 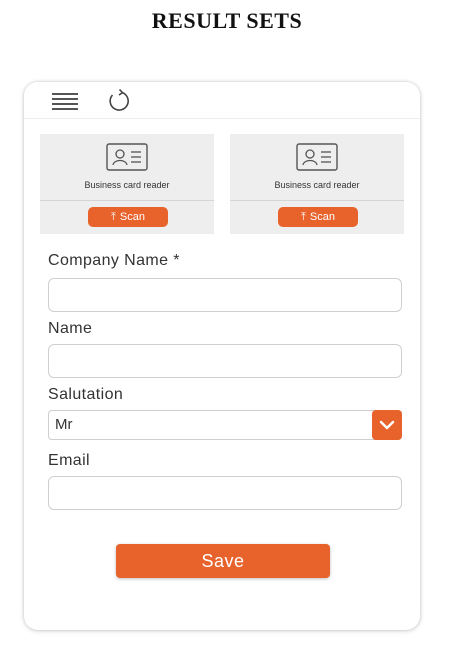 I want to click on business-card-reader-2: Business card reader ⤒ Scan, so click(x=317, y=184).